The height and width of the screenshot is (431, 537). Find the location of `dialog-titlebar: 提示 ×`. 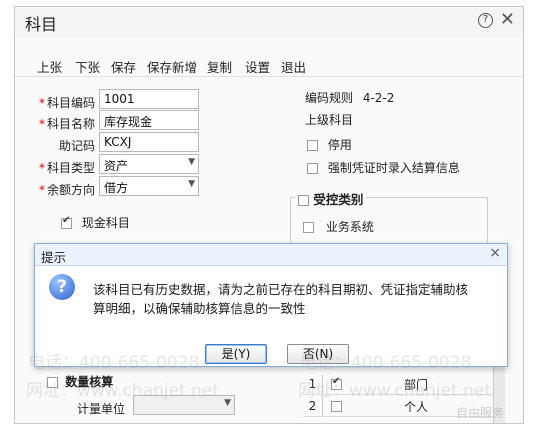

dialog-titlebar: 提示 × is located at coordinates (271, 255).